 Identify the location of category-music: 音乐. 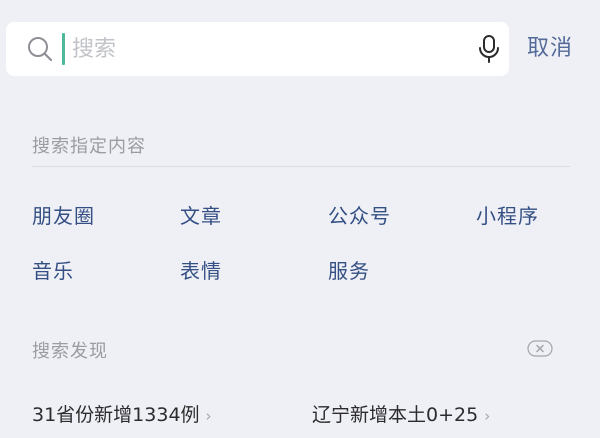
(53, 269).